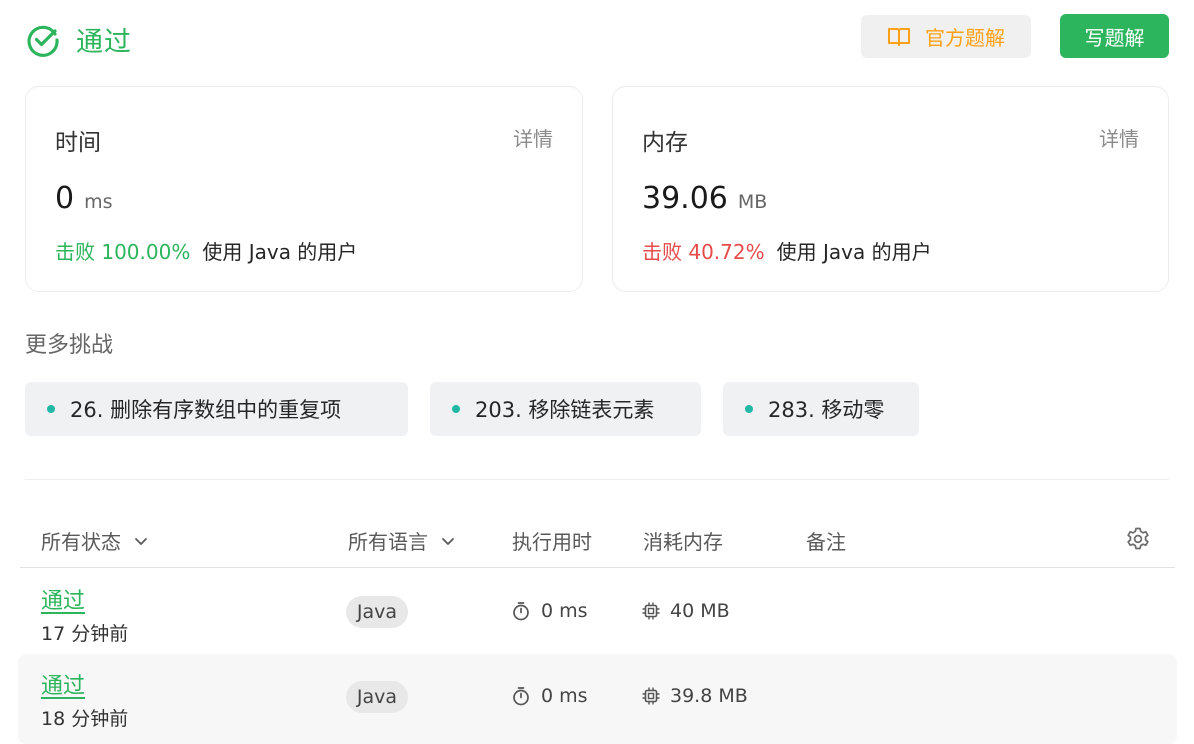 The height and width of the screenshot is (744, 1194). Describe the element at coordinates (683, 542) in the screenshot. I see `memory-column-header: 消耗内存` at that location.